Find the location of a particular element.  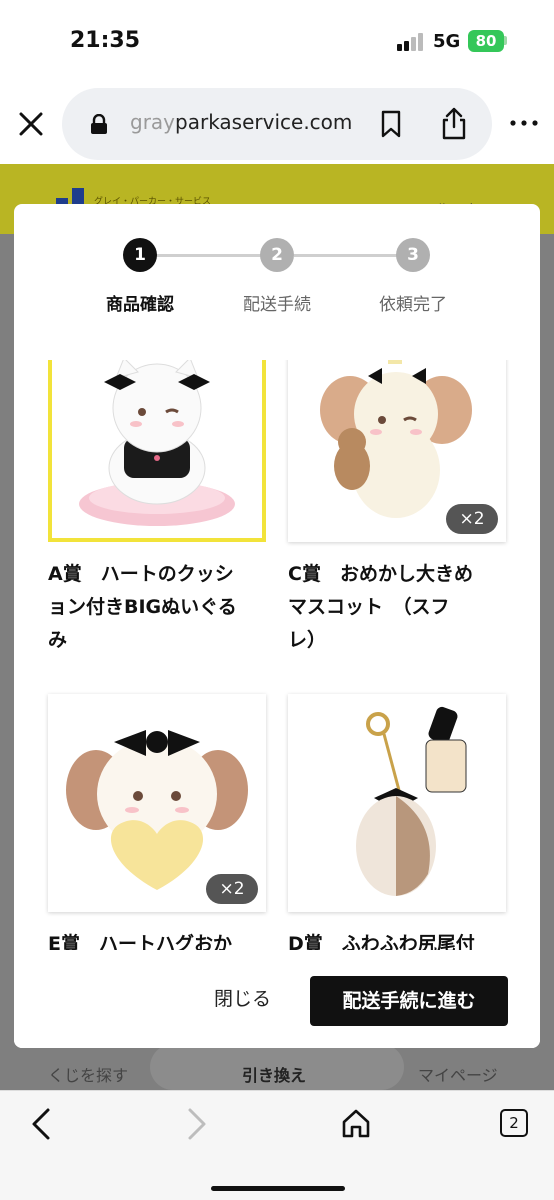

step-3-indicator: 3 is located at coordinates (413, 255).